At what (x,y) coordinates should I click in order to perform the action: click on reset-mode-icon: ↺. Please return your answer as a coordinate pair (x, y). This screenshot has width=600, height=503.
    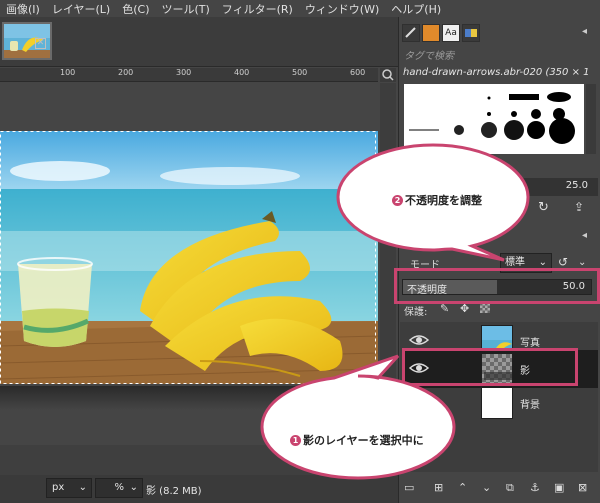
    Looking at the image, I should click on (563, 262).